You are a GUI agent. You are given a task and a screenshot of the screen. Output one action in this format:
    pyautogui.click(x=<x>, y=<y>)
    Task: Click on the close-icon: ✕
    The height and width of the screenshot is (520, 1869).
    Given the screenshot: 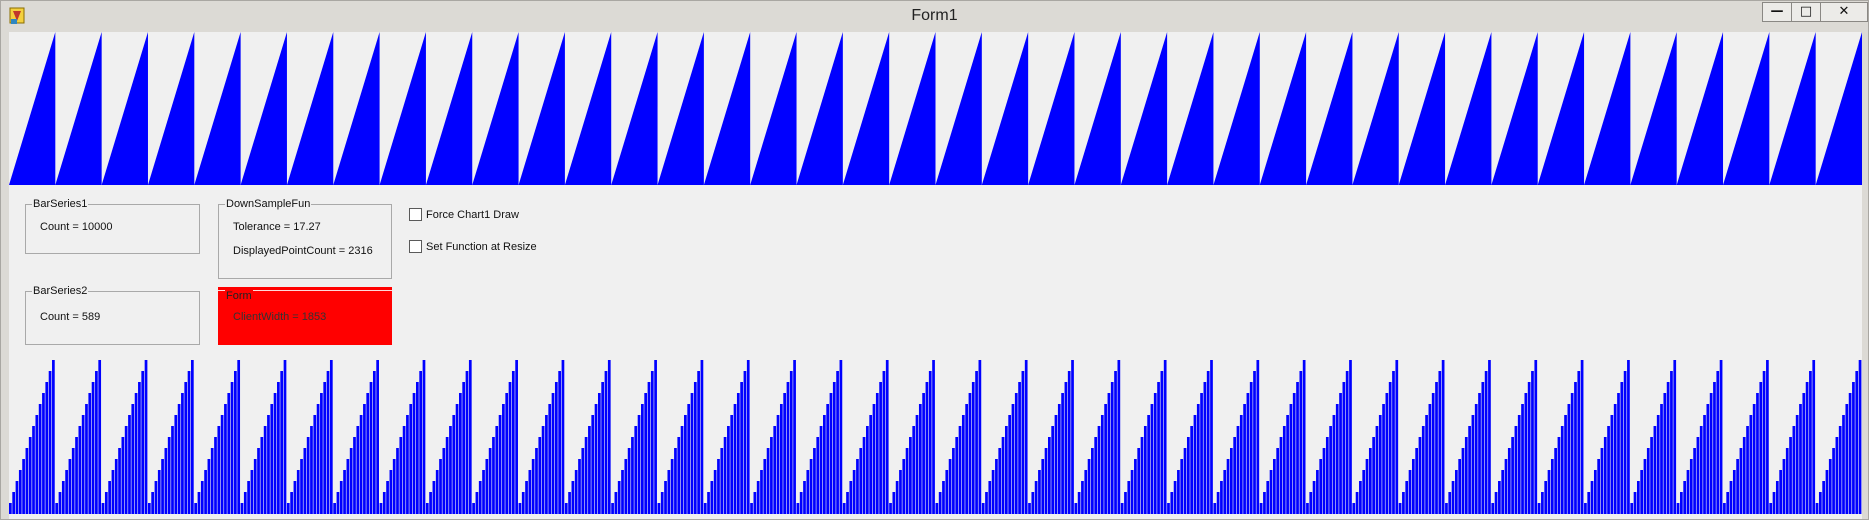 What is the action you would take?
    pyautogui.click(x=1844, y=11)
    